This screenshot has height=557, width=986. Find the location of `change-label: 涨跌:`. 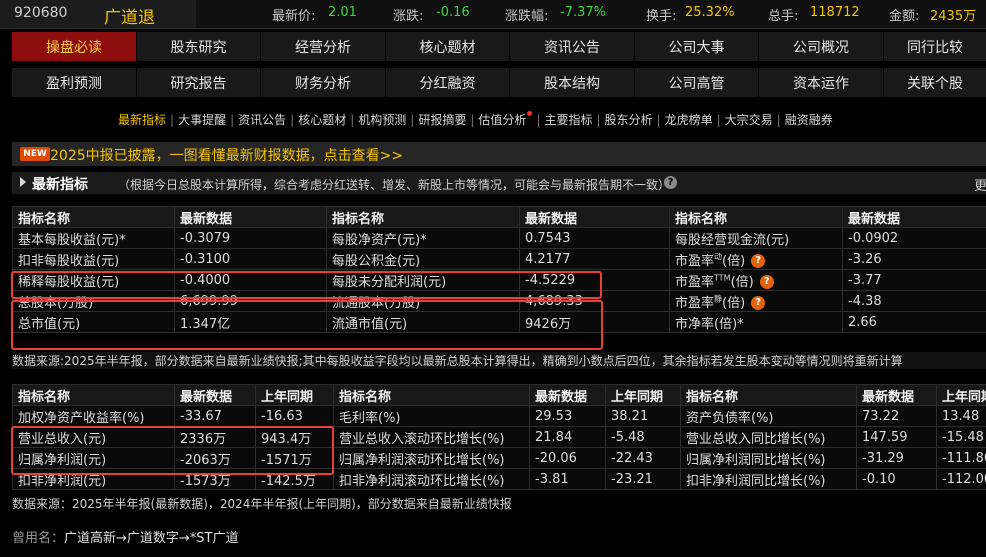

change-label: 涨跌: is located at coordinates (408, 16).